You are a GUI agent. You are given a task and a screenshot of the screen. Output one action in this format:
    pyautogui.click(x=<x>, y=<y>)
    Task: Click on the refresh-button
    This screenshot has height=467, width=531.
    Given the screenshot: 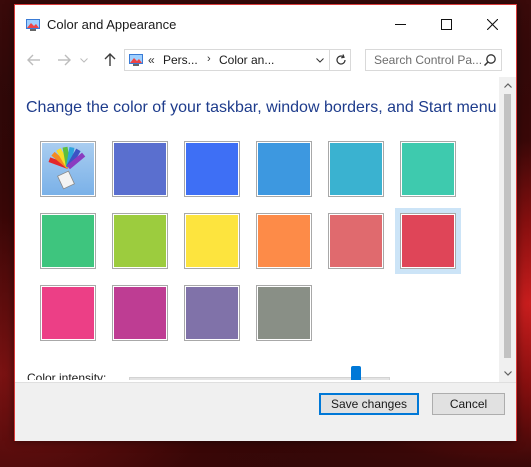 What is the action you would take?
    pyautogui.click(x=340, y=60)
    